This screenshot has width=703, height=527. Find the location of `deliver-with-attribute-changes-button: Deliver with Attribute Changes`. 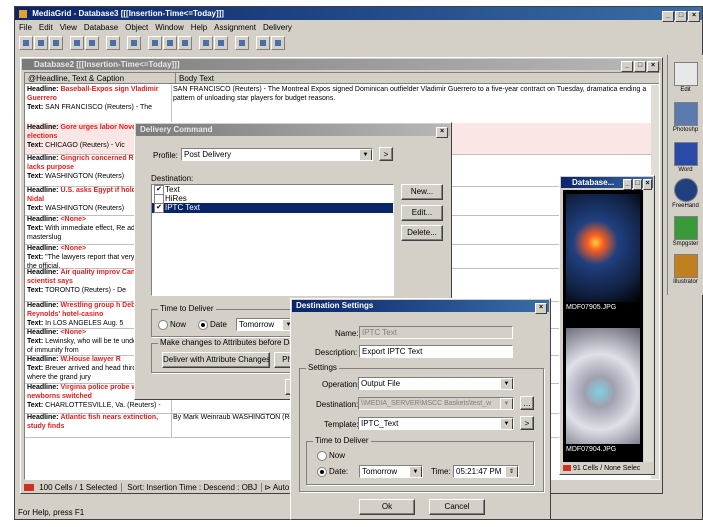

deliver-with-attribute-changes-button: Deliver with Attribute Changes is located at coordinates (216, 360).